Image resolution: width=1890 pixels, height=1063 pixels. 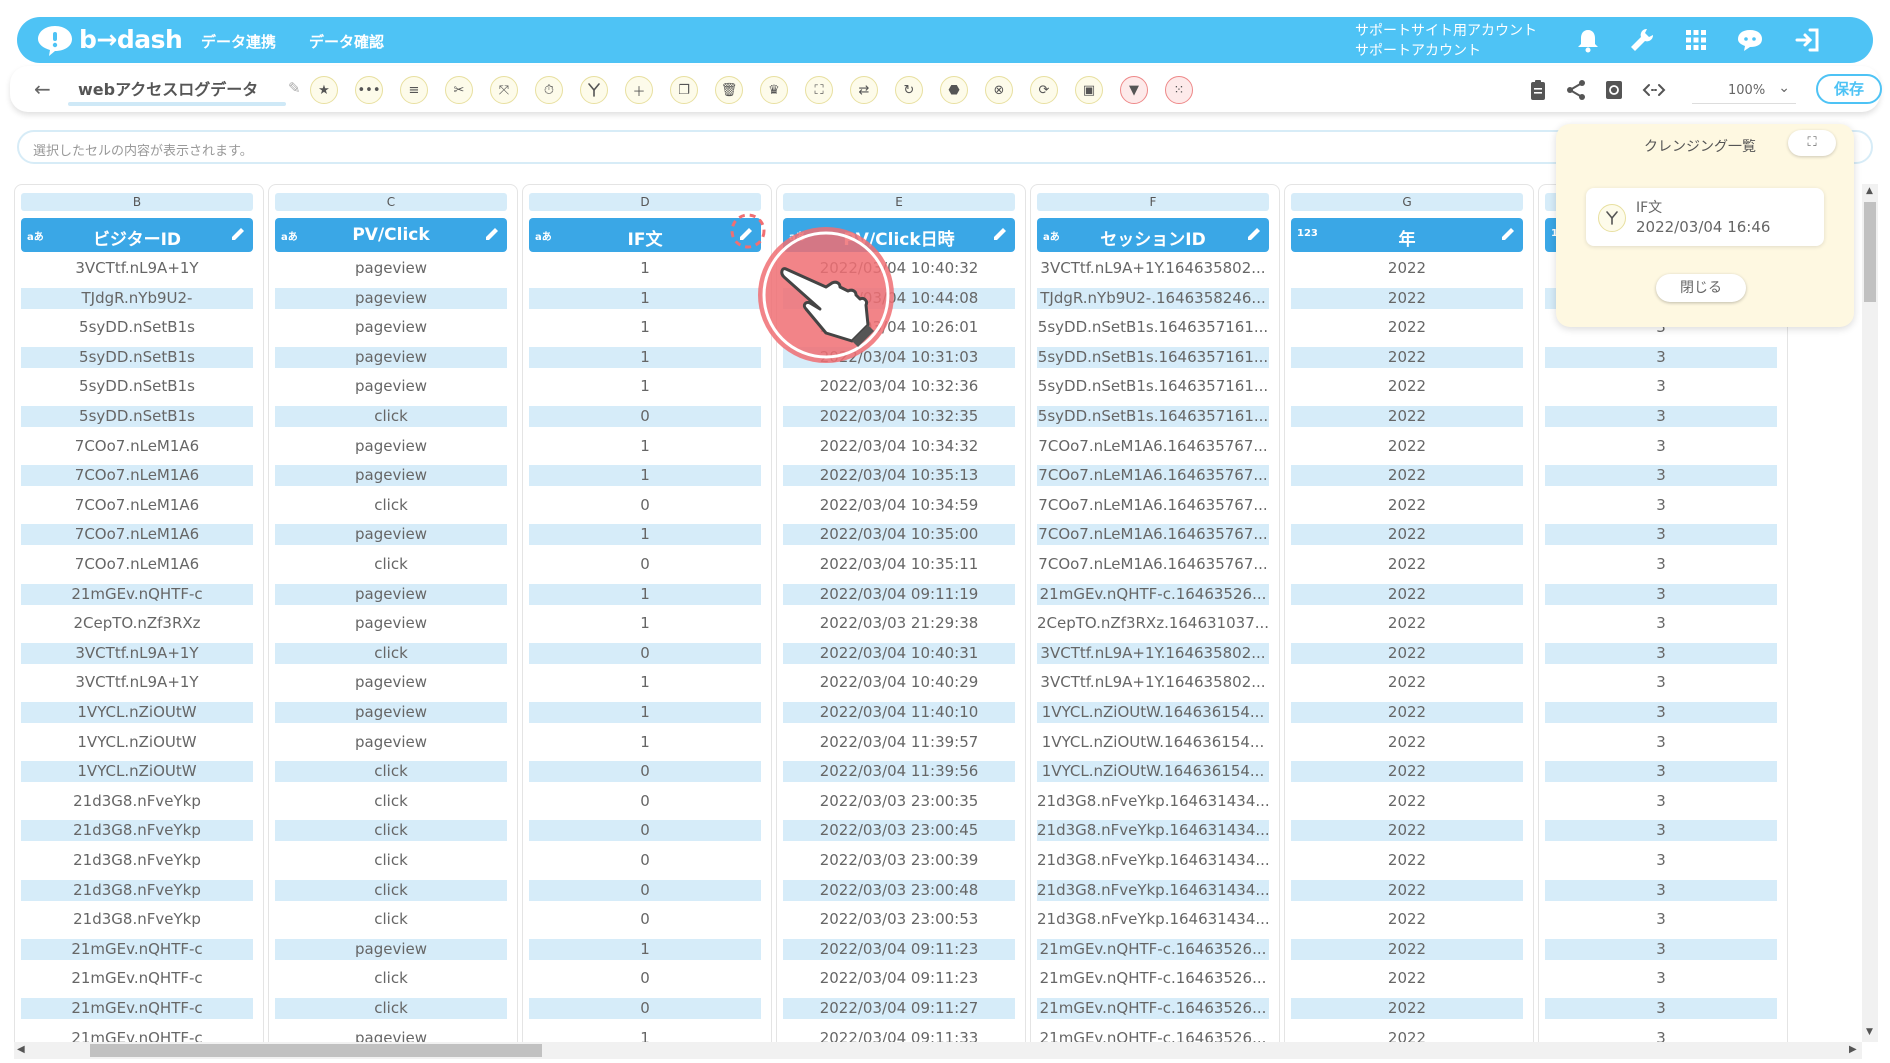 I want to click on column-letter: D, so click(x=645, y=202).